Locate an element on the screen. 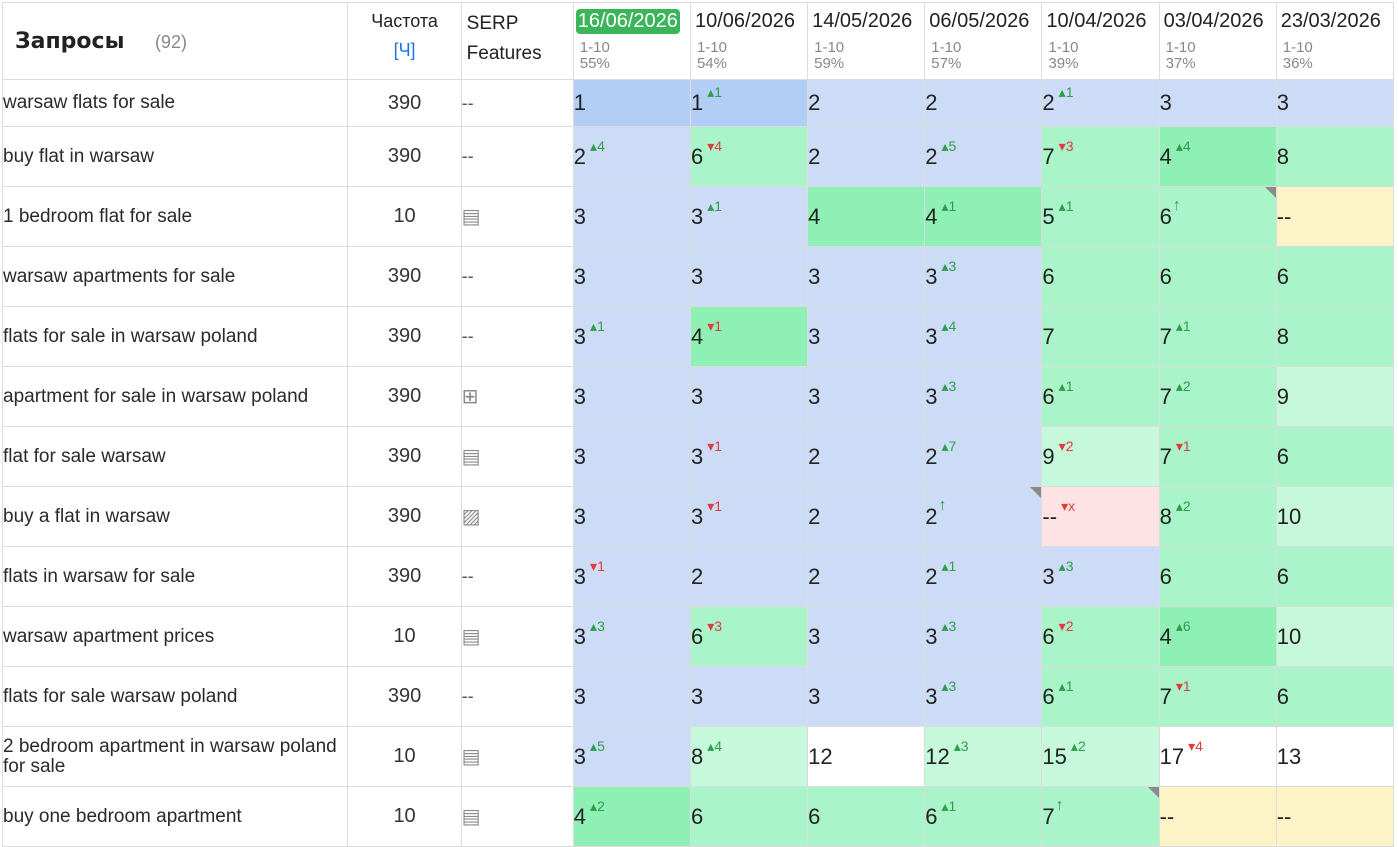 This screenshot has width=1398, height=847. position-cell: 2 ▴4 is located at coordinates (631, 156).